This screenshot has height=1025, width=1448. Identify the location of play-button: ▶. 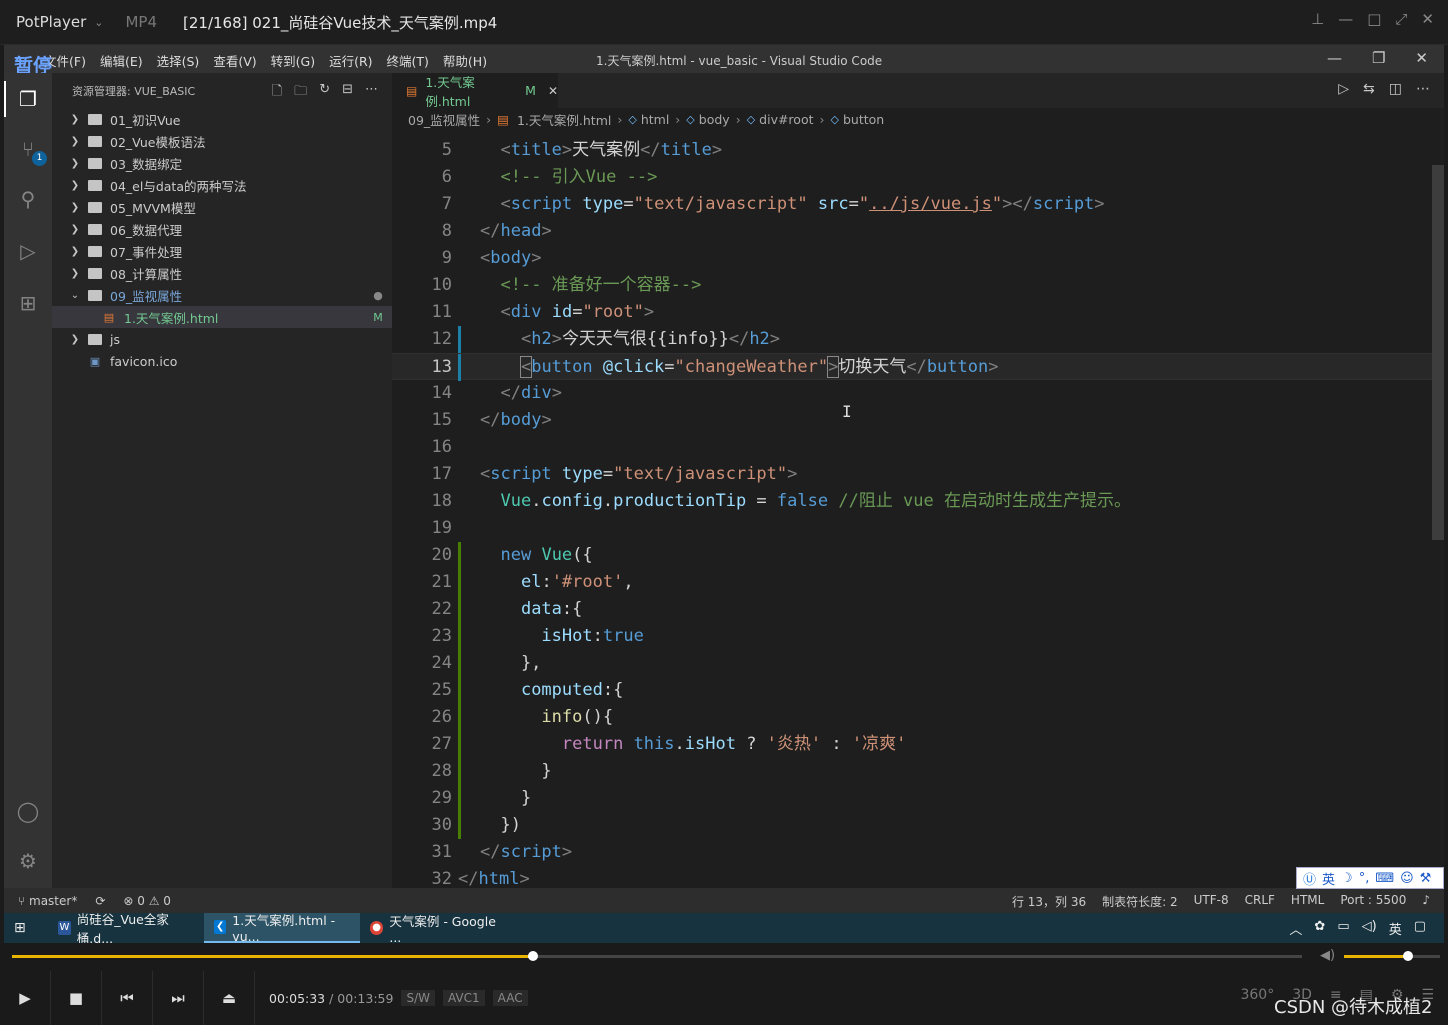
(25, 998).